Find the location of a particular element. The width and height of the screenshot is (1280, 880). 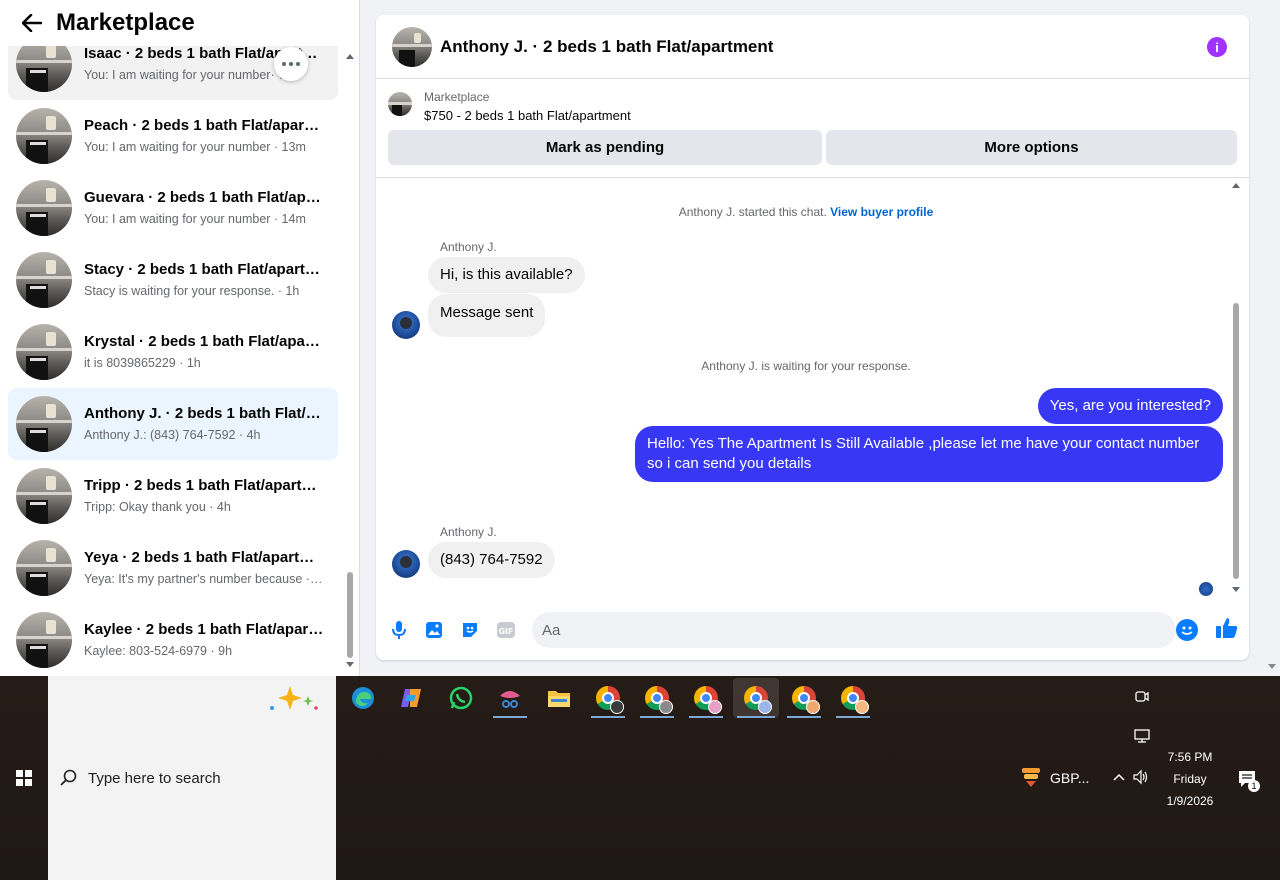

chrome-window-active is located at coordinates (756, 698).